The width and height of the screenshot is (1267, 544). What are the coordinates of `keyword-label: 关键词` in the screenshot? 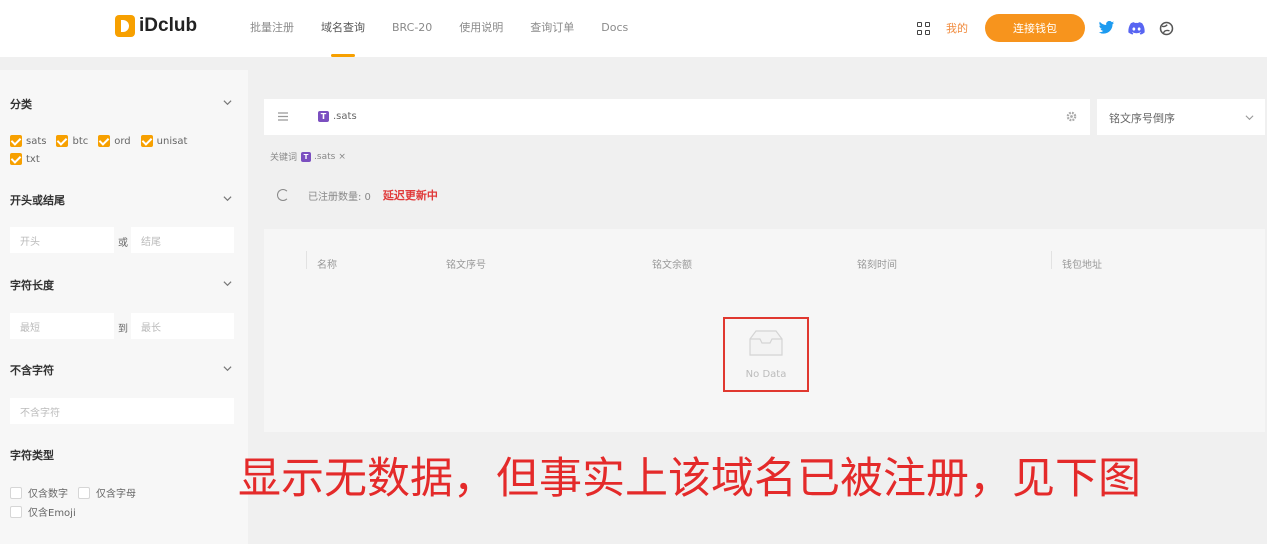 It's located at (284, 158).